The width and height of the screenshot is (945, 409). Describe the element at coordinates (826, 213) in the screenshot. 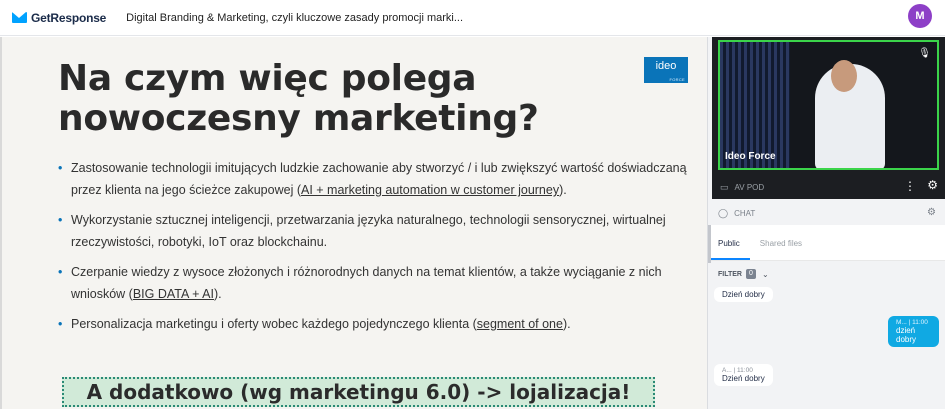

I see `chat-header: ◯ CHAT ⚙` at that location.